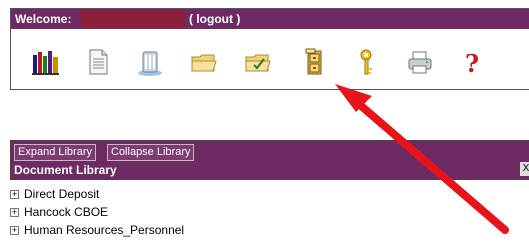 This screenshot has width=529, height=242. I want to click on panel-title: Document Library, so click(65, 170).